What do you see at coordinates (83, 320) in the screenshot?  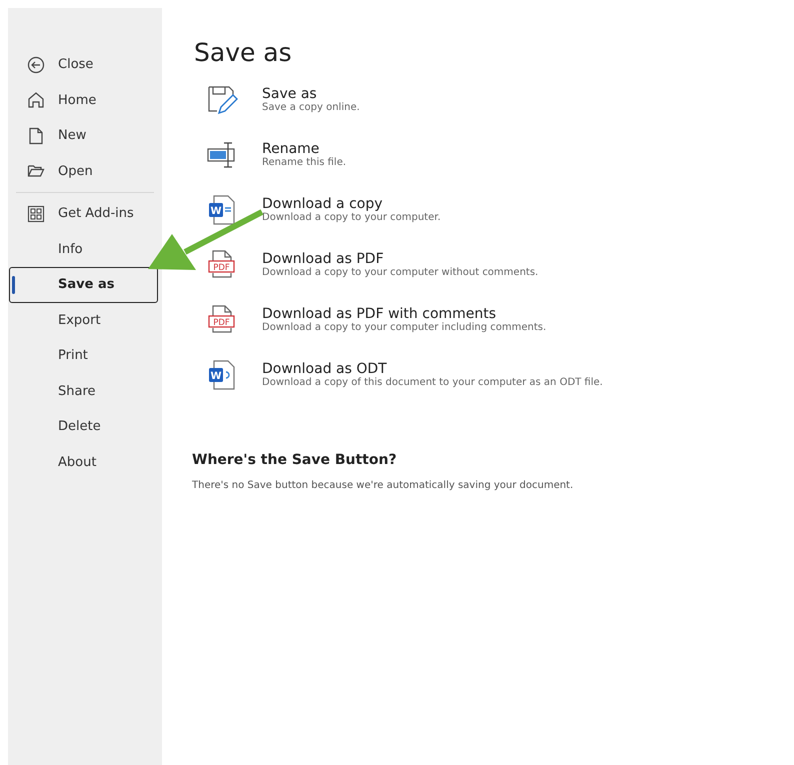 I see `sidebar-item: Export` at bounding box center [83, 320].